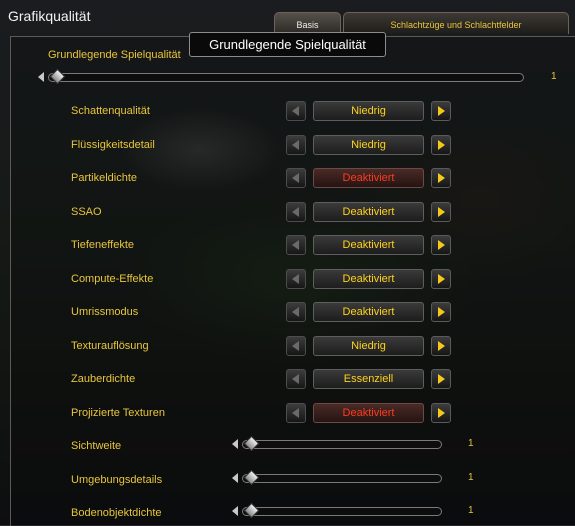 The height and width of the screenshot is (526, 575). I want to click on setting-label: Compute-Effekte, so click(112, 279).